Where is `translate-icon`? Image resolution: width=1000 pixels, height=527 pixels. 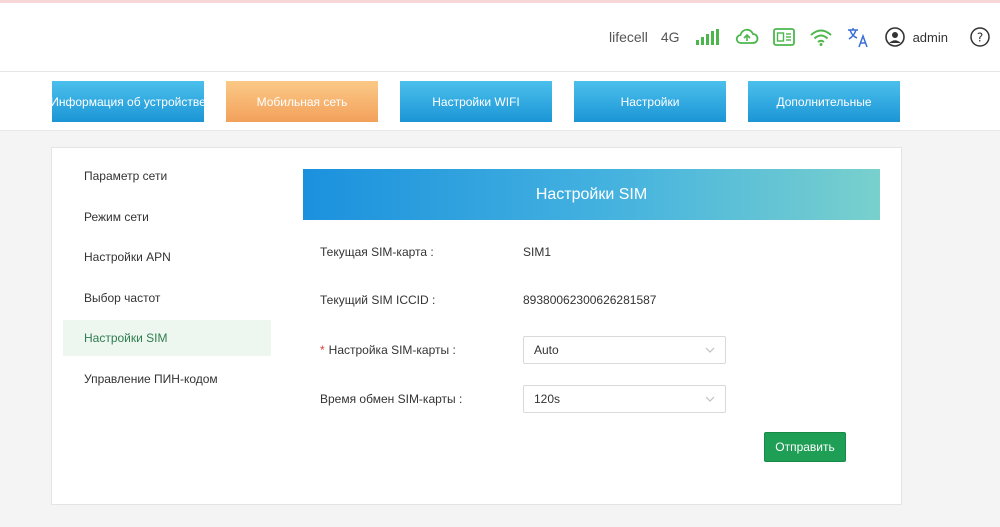 translate-icon is located at coordinates (858, 37).